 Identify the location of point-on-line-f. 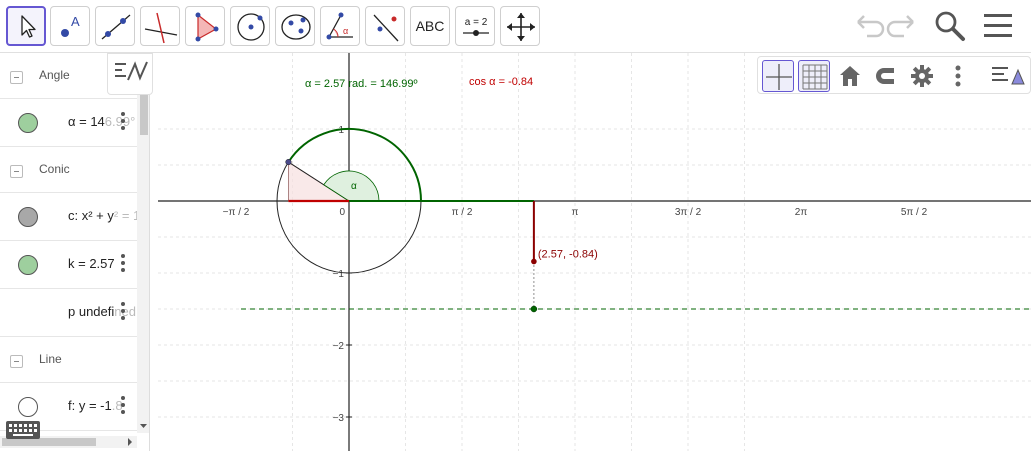
(534, 309).